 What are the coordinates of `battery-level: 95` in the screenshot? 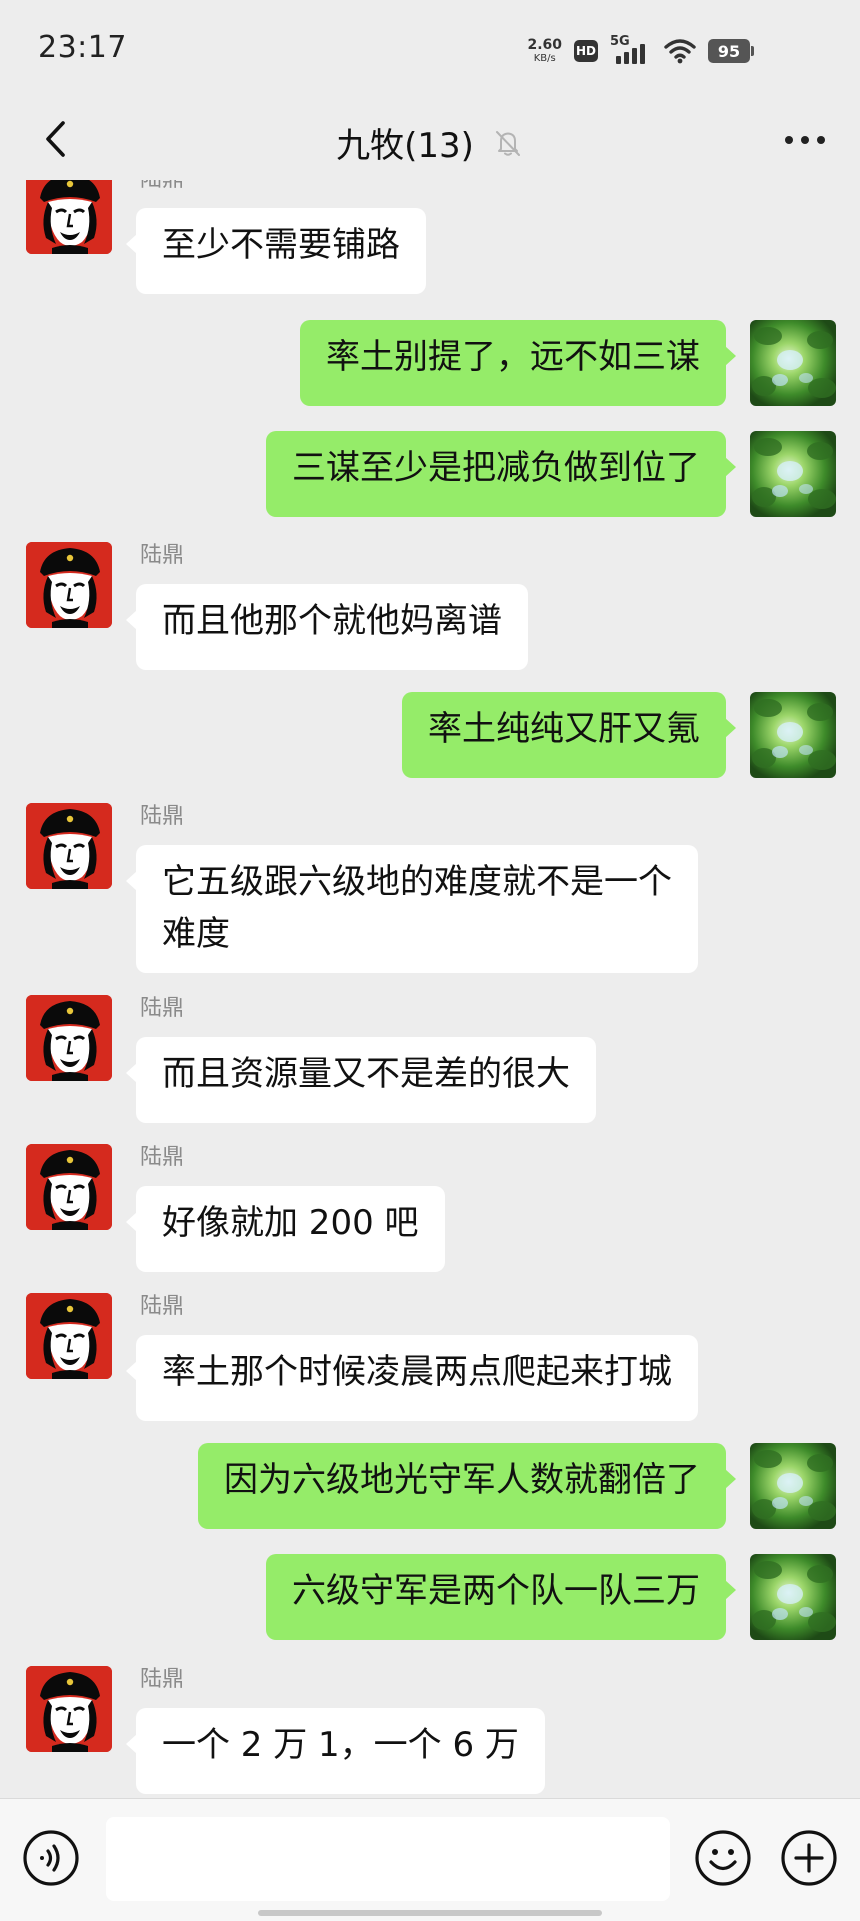 It's located at (729, 51).